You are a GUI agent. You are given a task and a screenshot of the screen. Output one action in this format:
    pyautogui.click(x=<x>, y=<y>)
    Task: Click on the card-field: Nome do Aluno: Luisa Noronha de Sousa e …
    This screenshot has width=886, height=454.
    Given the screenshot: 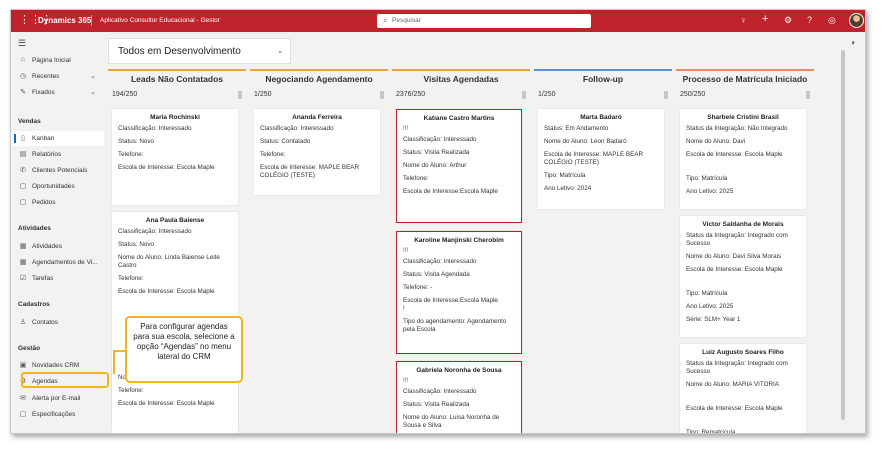 What is the action you would take?
    pyautogui.click(x=451, y=421)
    